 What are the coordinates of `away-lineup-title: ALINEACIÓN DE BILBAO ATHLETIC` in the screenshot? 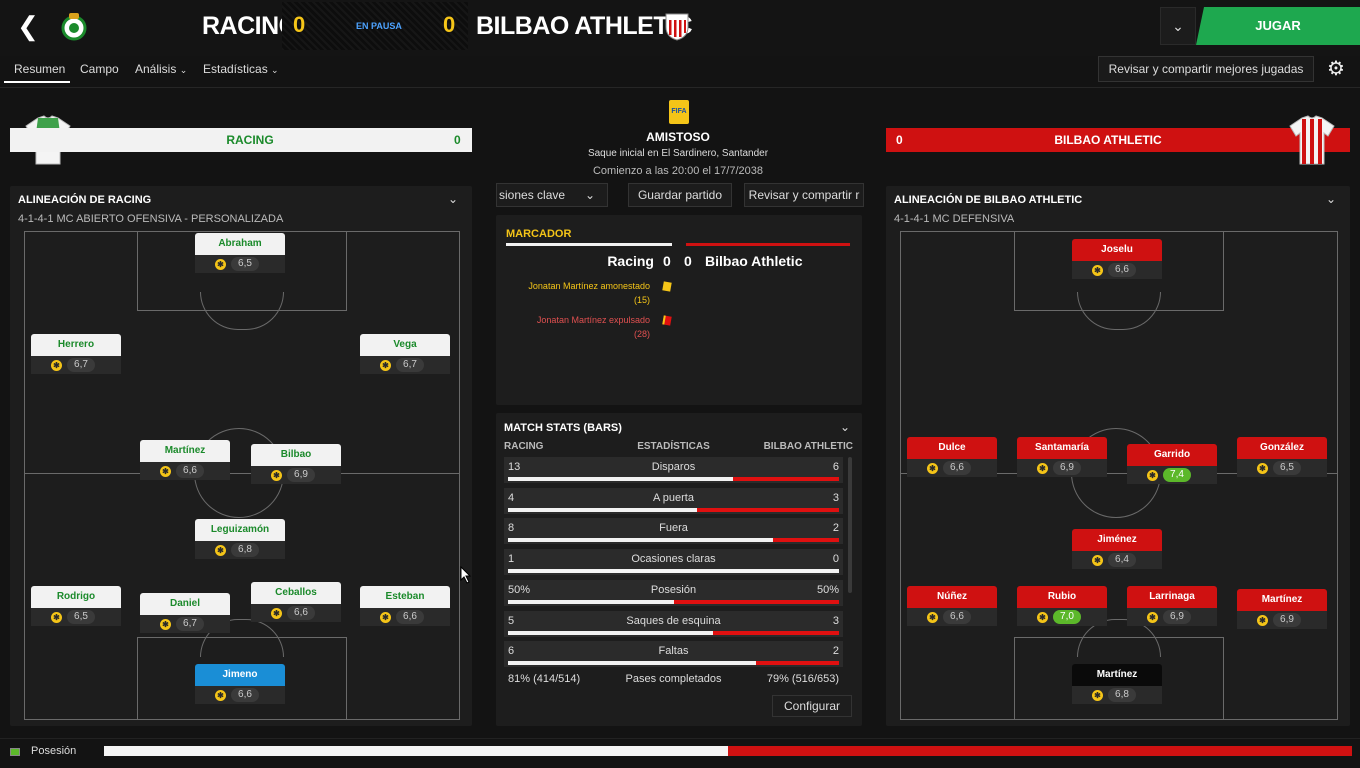 It's located at (988, 200).